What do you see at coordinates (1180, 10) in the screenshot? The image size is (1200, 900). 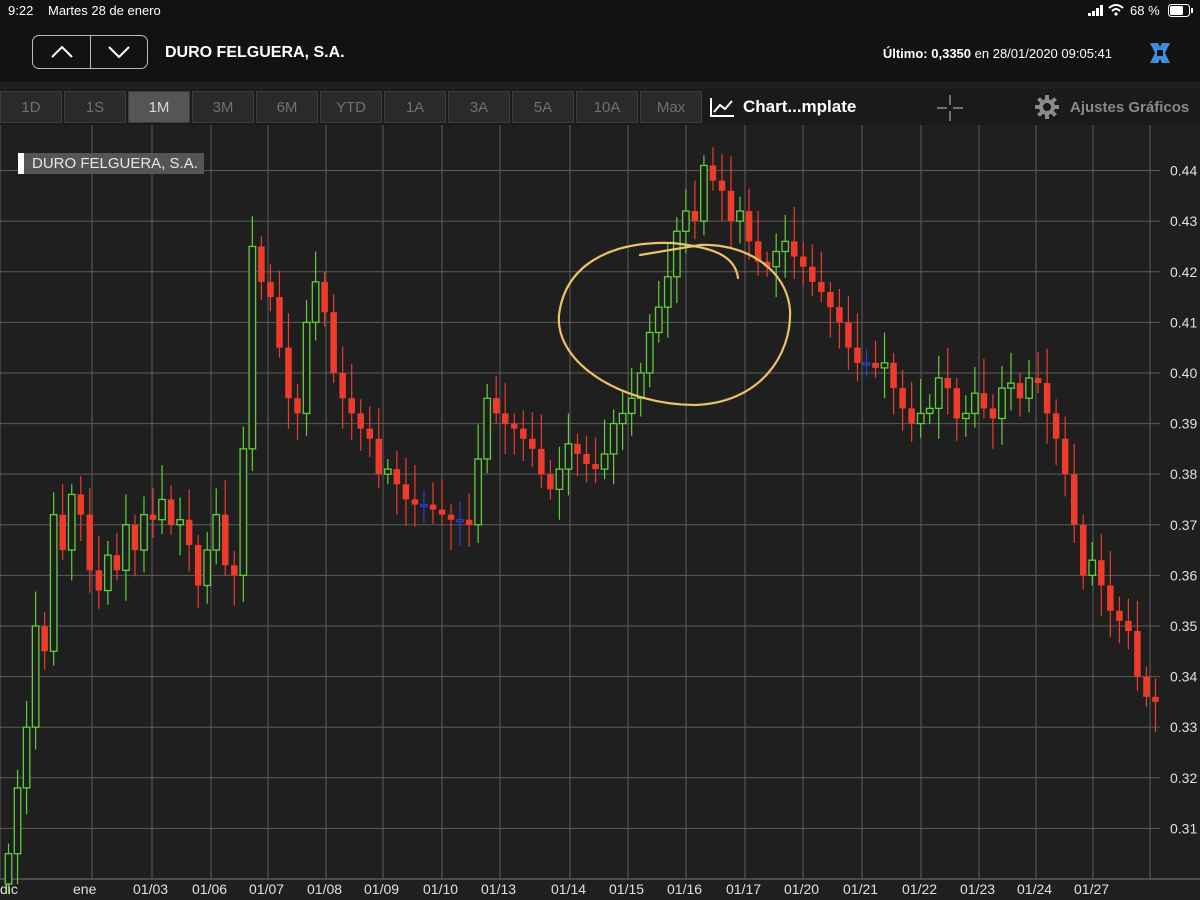 I see `battery-icon` at bounding box center [1180, 10].